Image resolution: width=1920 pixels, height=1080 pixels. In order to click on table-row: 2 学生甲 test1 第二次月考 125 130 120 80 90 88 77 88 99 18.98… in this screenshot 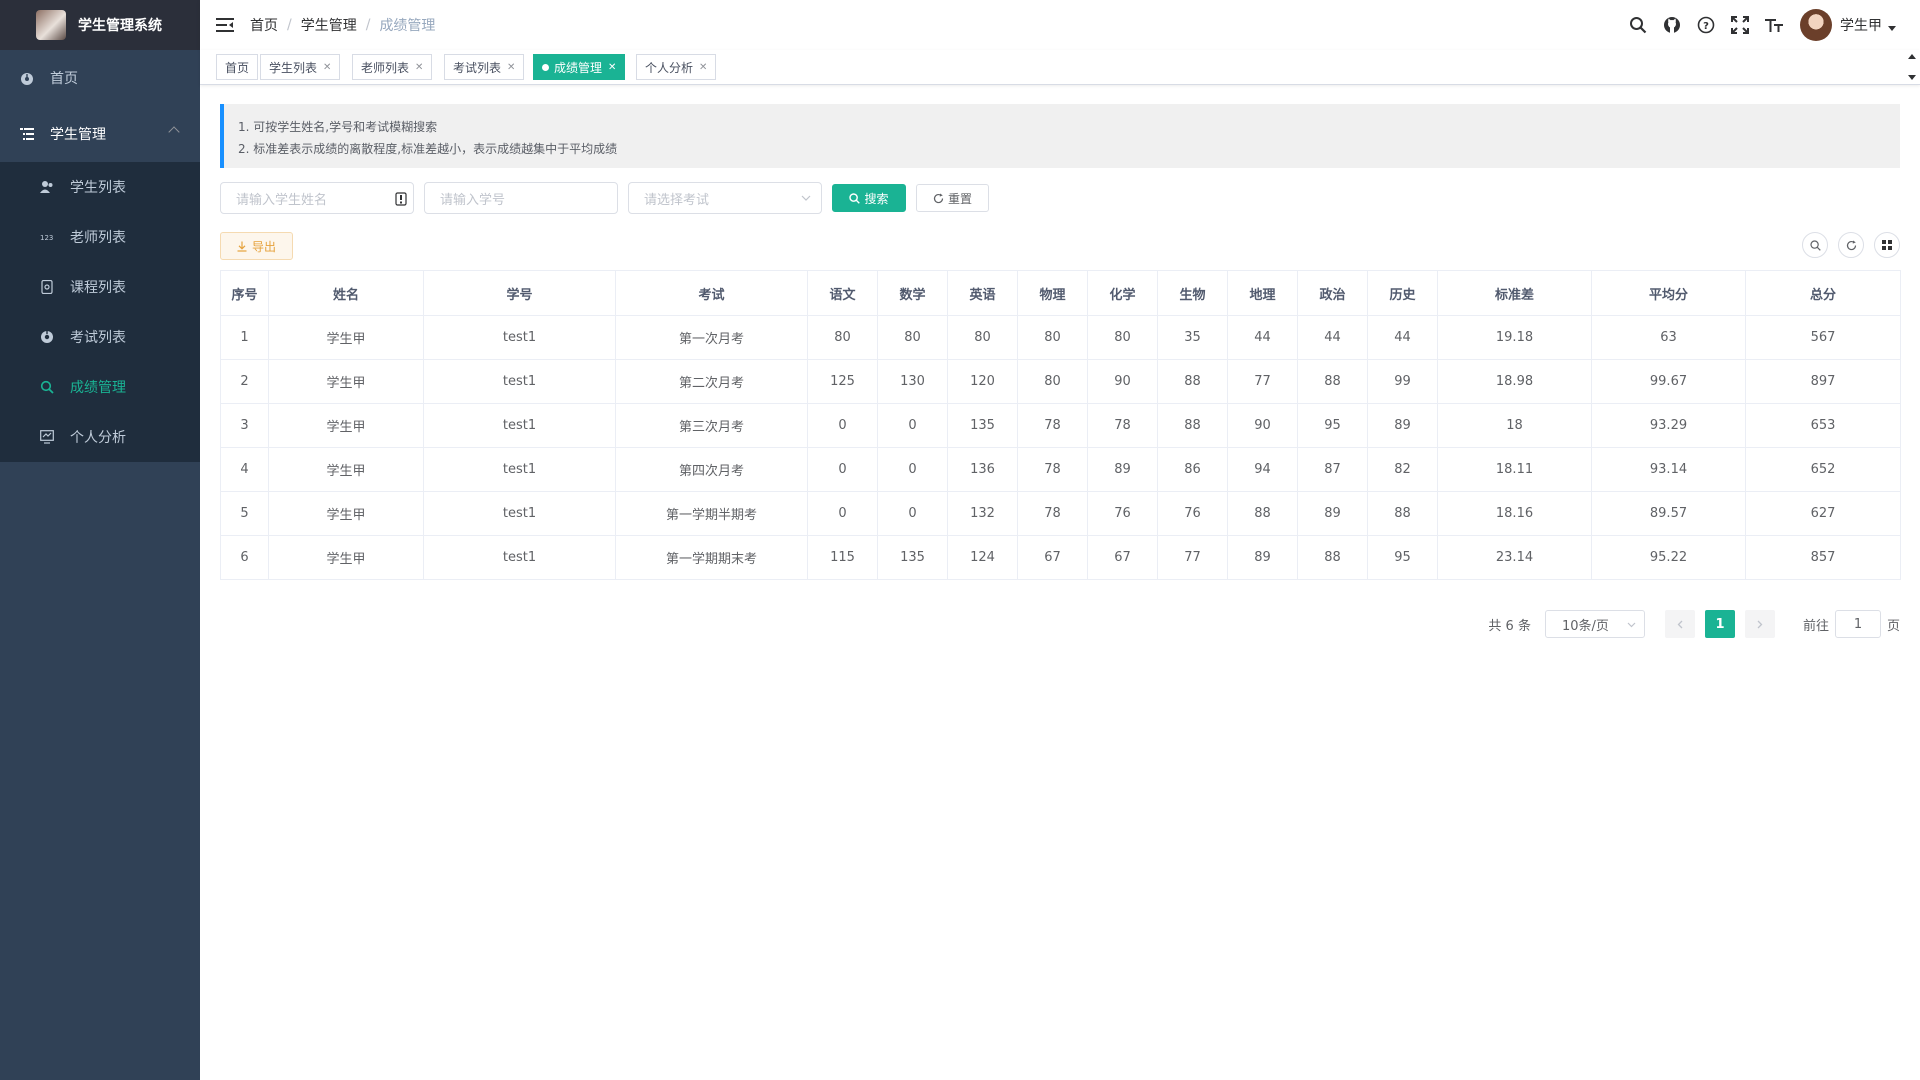, I will do `click(1060, 381)`.